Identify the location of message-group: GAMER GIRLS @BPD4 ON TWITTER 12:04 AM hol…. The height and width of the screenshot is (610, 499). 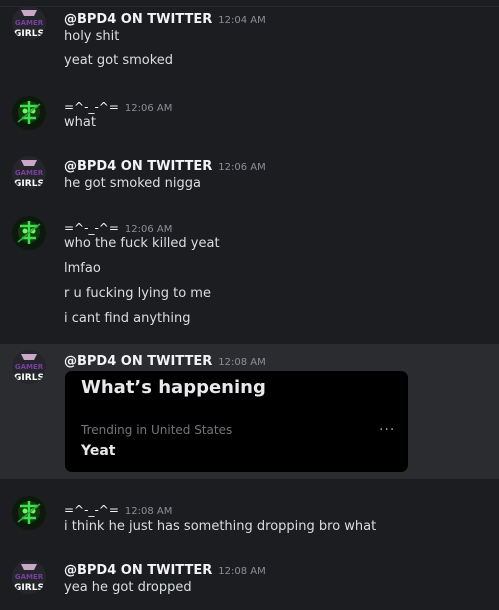
(249, 42).